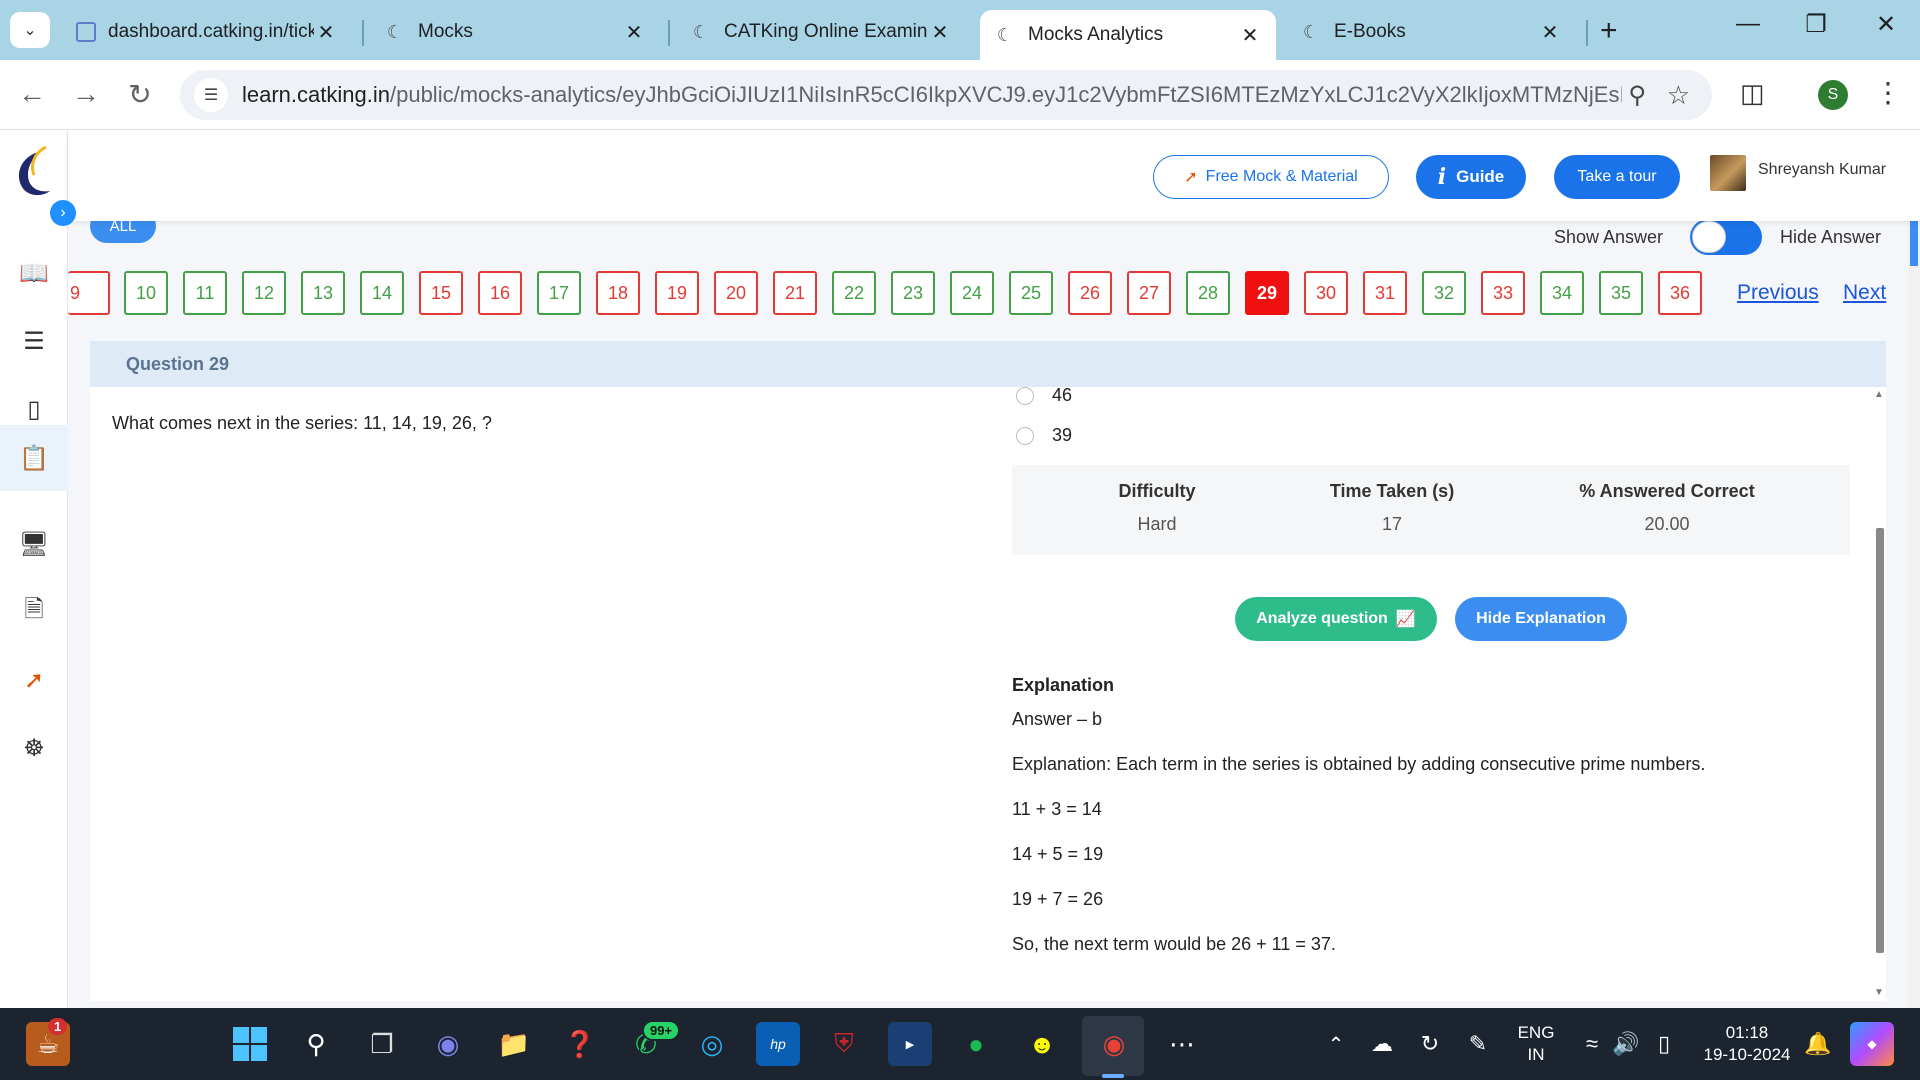  I want to click on question-box-23: 23, so click(913, 293).